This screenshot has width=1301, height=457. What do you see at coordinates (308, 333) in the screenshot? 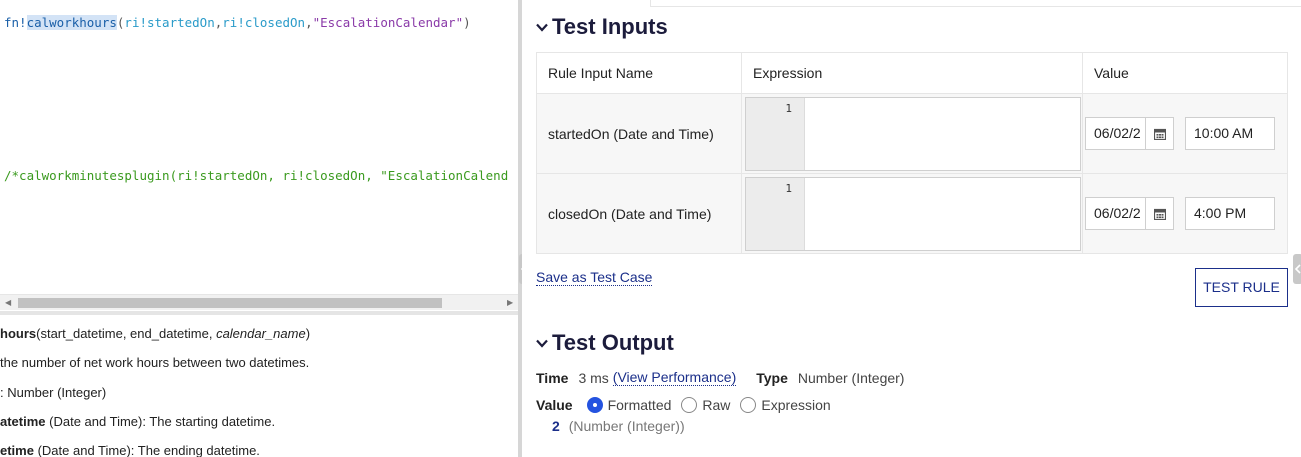
I see `help-sig-end: )` at bounding box center [308, 333].